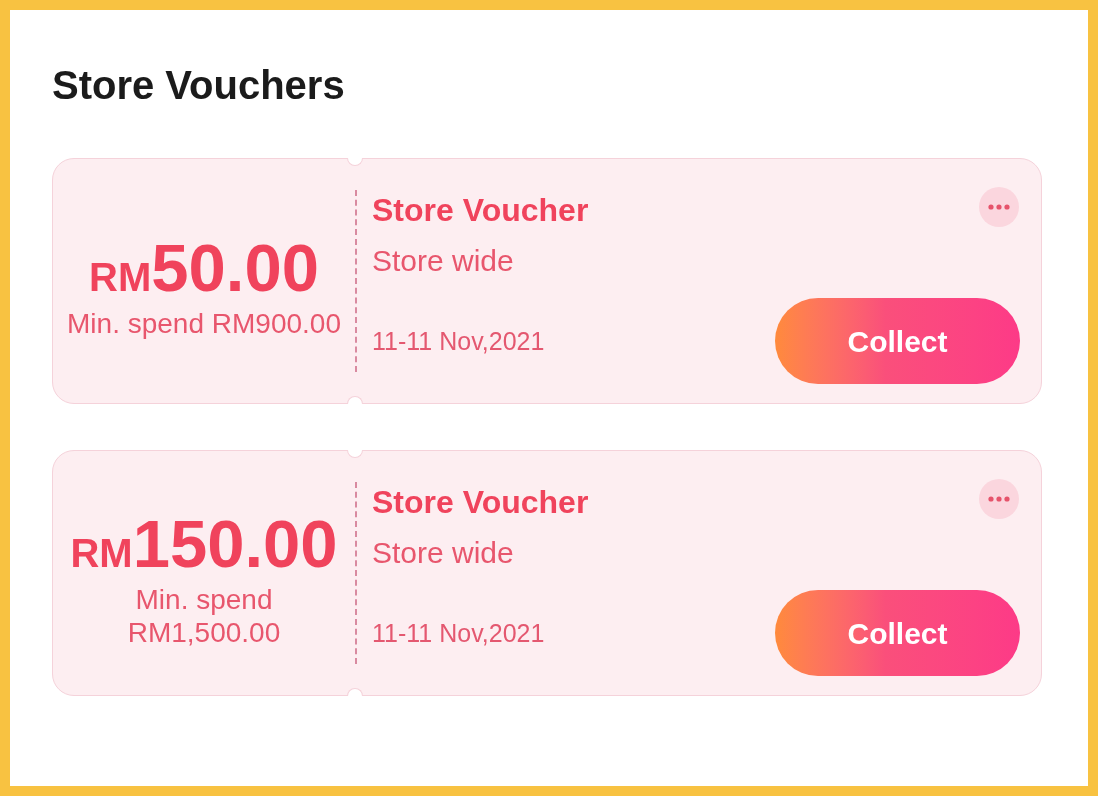 This screenshot has width=1098, height=796. Describe the element at coordinates (198, 85) in the screenshot. I see `page-title: Store Vouchers` at that location.